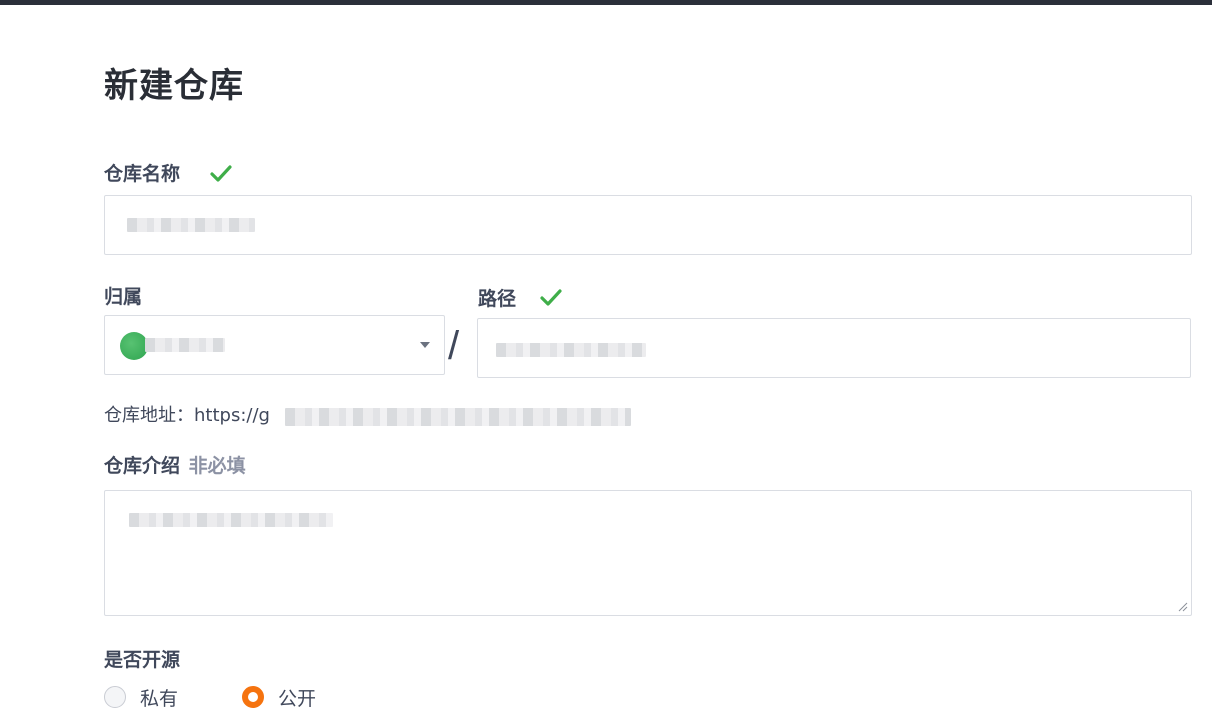  What do you see at coordinates (497, 299) in the screenshot?
I see `path-label: 路径` at bounding box center [497, 299].